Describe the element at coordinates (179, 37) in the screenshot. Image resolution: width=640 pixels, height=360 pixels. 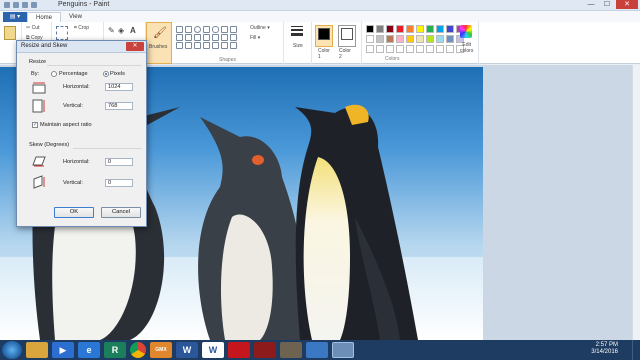
I see `shape-righttriangle-icon` at that location.